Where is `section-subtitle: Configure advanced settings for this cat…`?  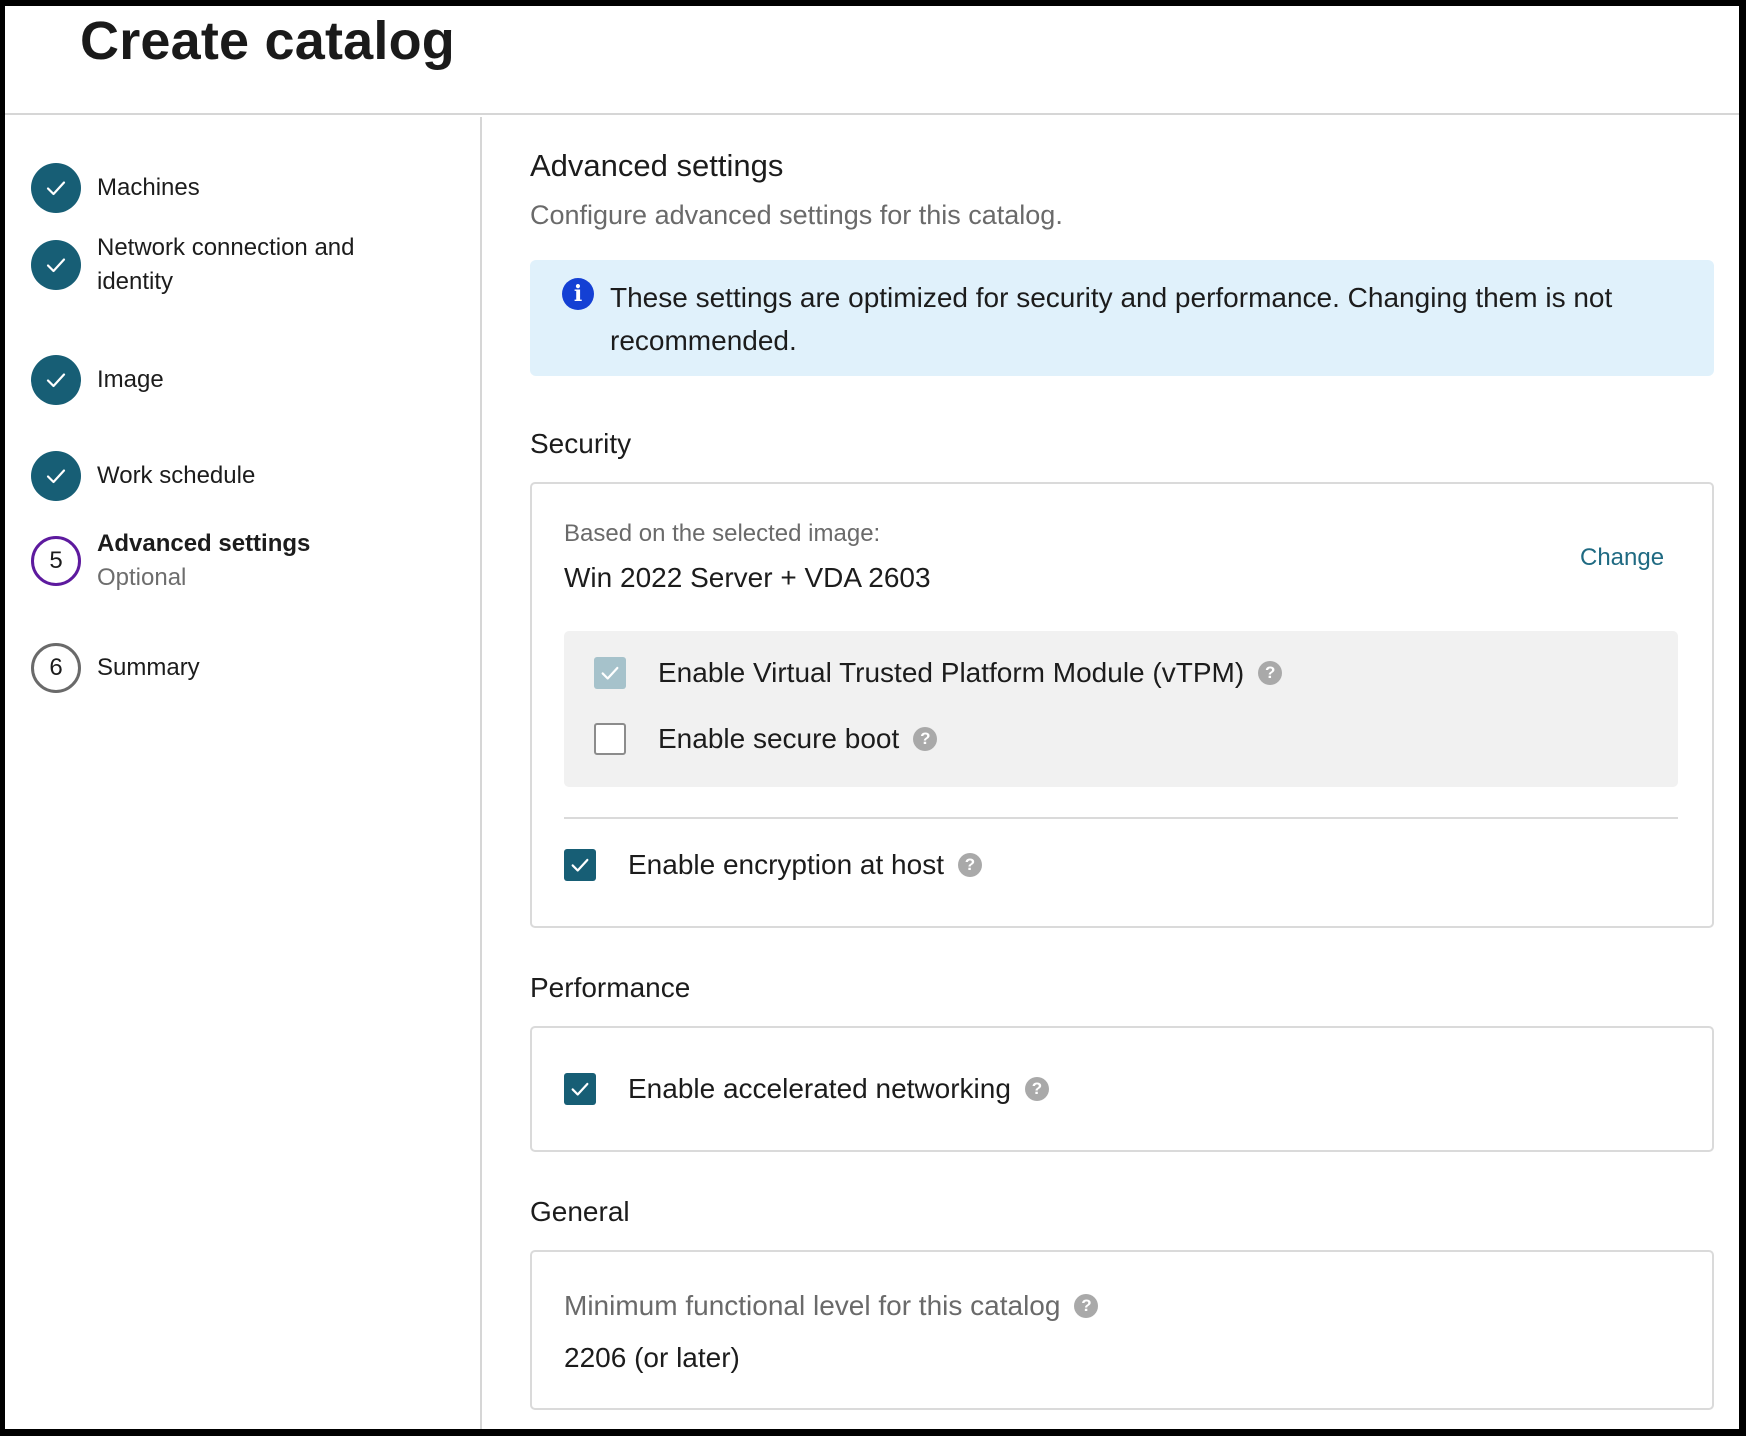
section-subtitle: Configure advanced settings for this cat… is located at coordinates (796, 215).